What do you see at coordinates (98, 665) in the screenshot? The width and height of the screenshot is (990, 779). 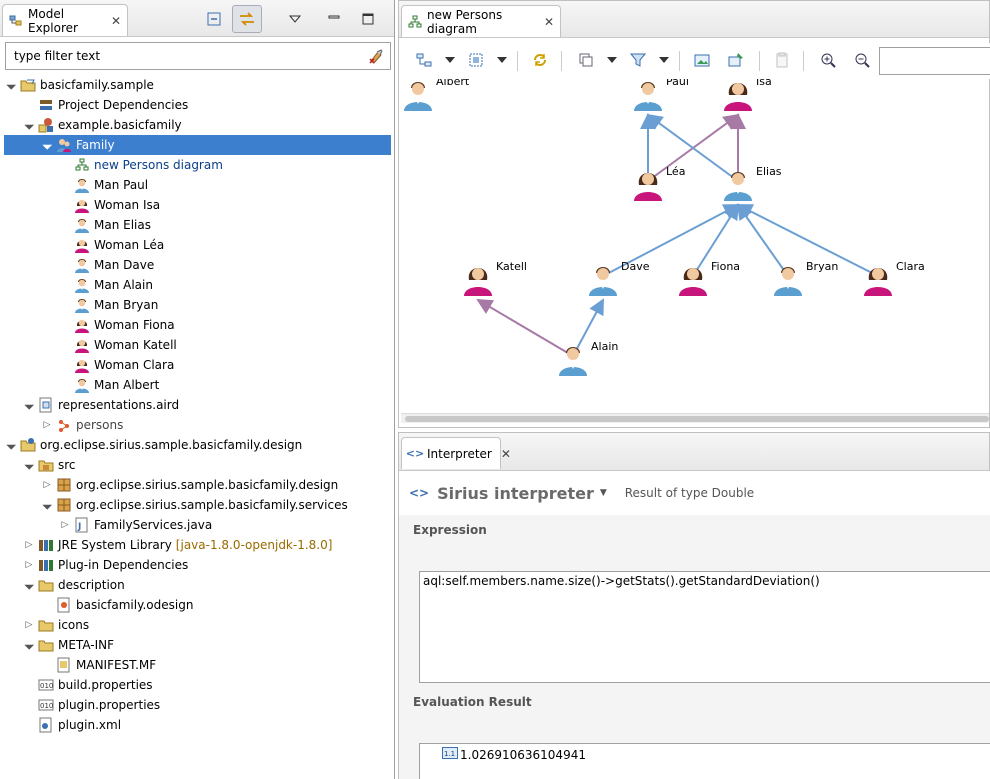 I see `tree-item: MANIFEST.MF` at bounding box center [98, 665].